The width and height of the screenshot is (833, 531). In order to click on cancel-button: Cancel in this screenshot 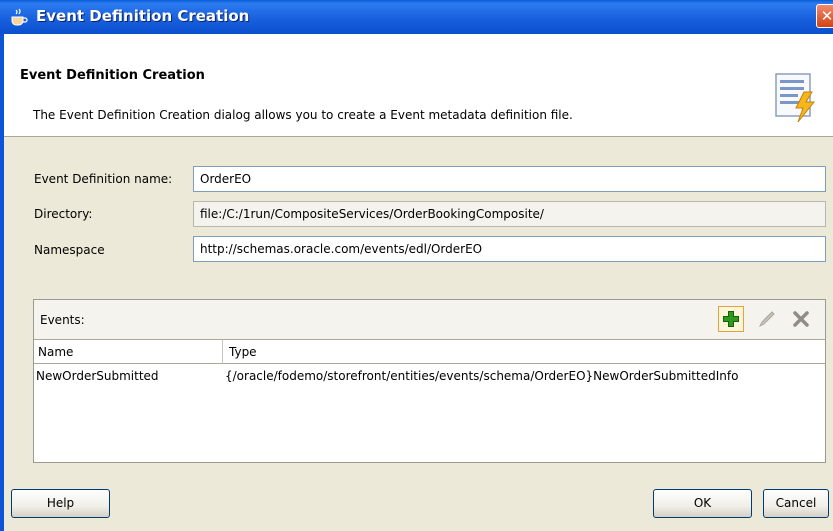, I will do `click(796, 503)`.